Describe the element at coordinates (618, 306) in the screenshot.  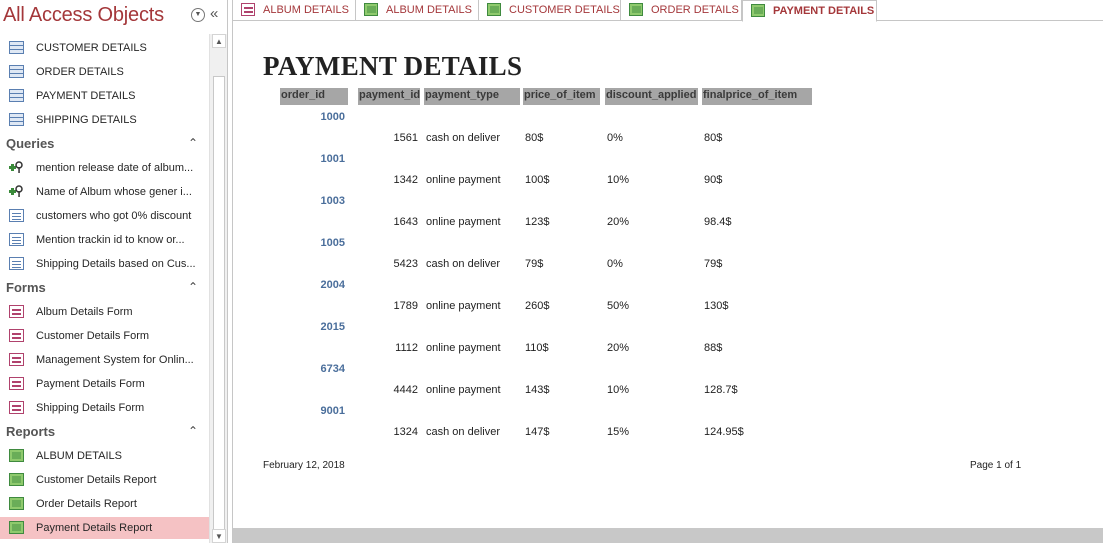
I see `cell-discount-applied: 50%` at that location.